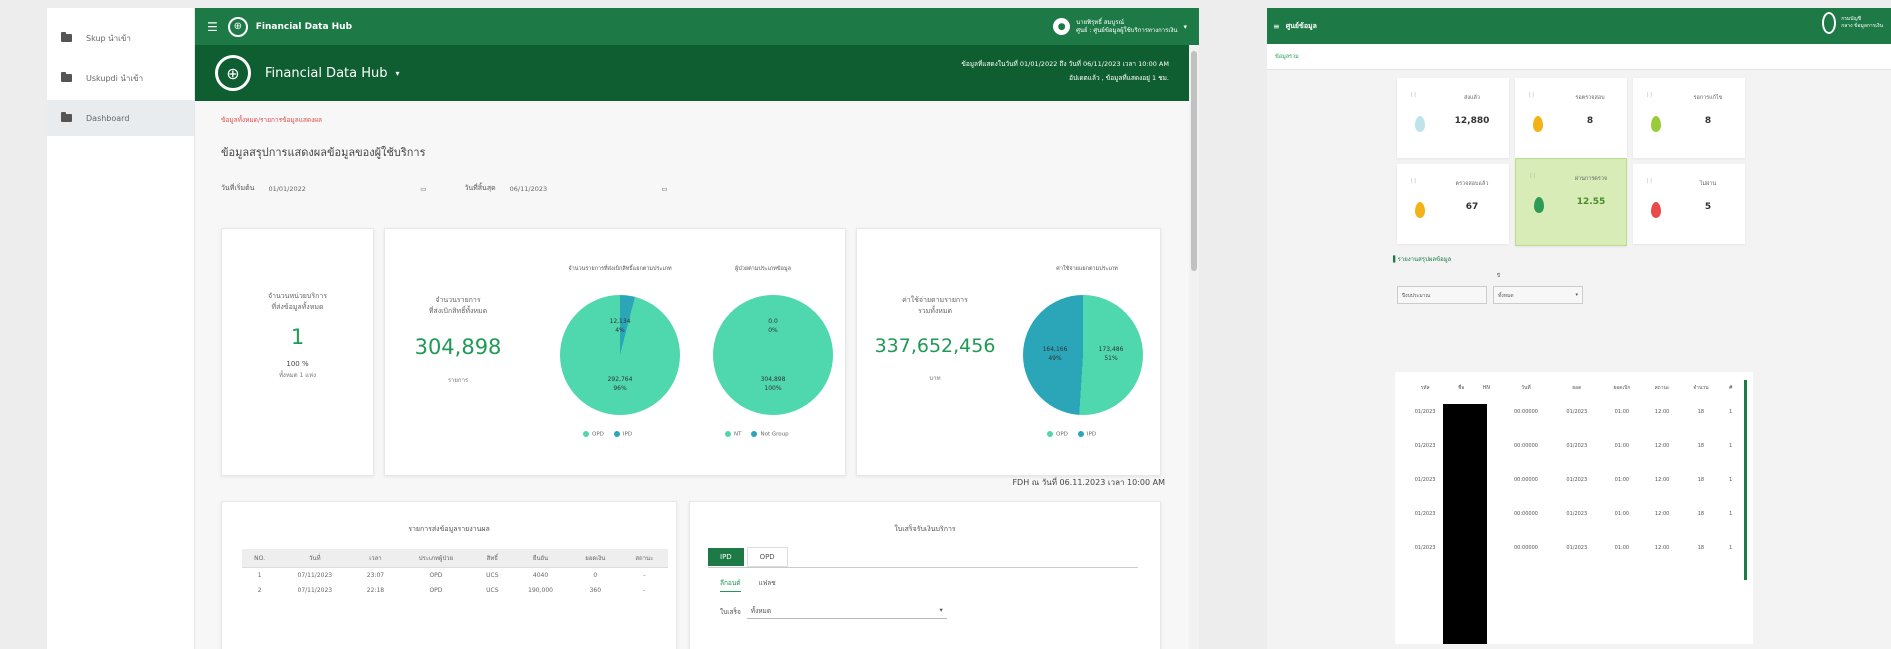 The image size is (1891, 649). I want to click on tile-value: 8, so click(1708, 121).